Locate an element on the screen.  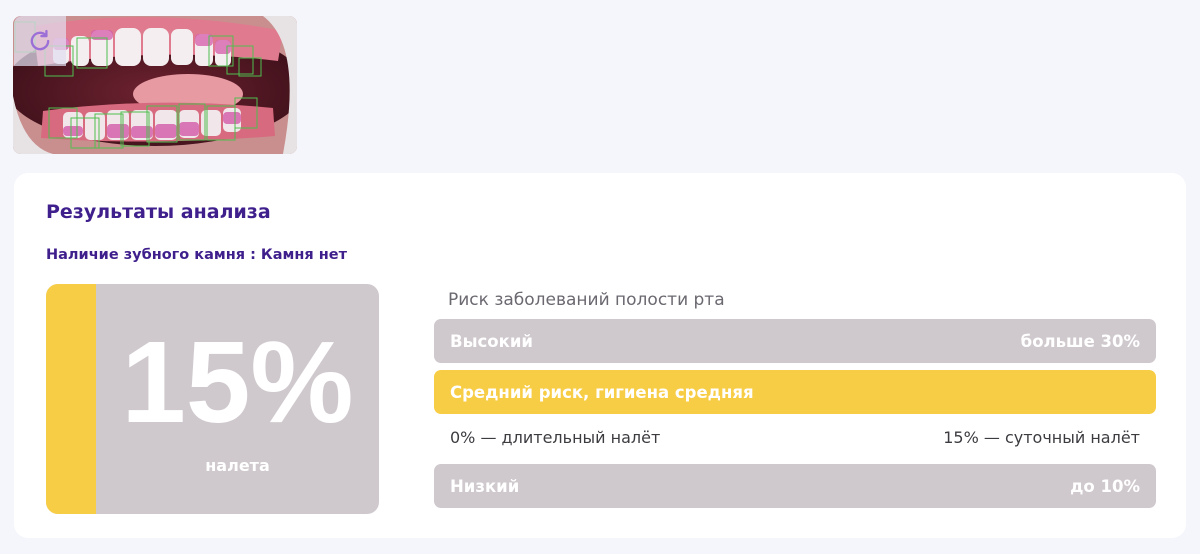
tartar-status: Наличие зубного камня: Камня нет is located at coordinates (196, 255).